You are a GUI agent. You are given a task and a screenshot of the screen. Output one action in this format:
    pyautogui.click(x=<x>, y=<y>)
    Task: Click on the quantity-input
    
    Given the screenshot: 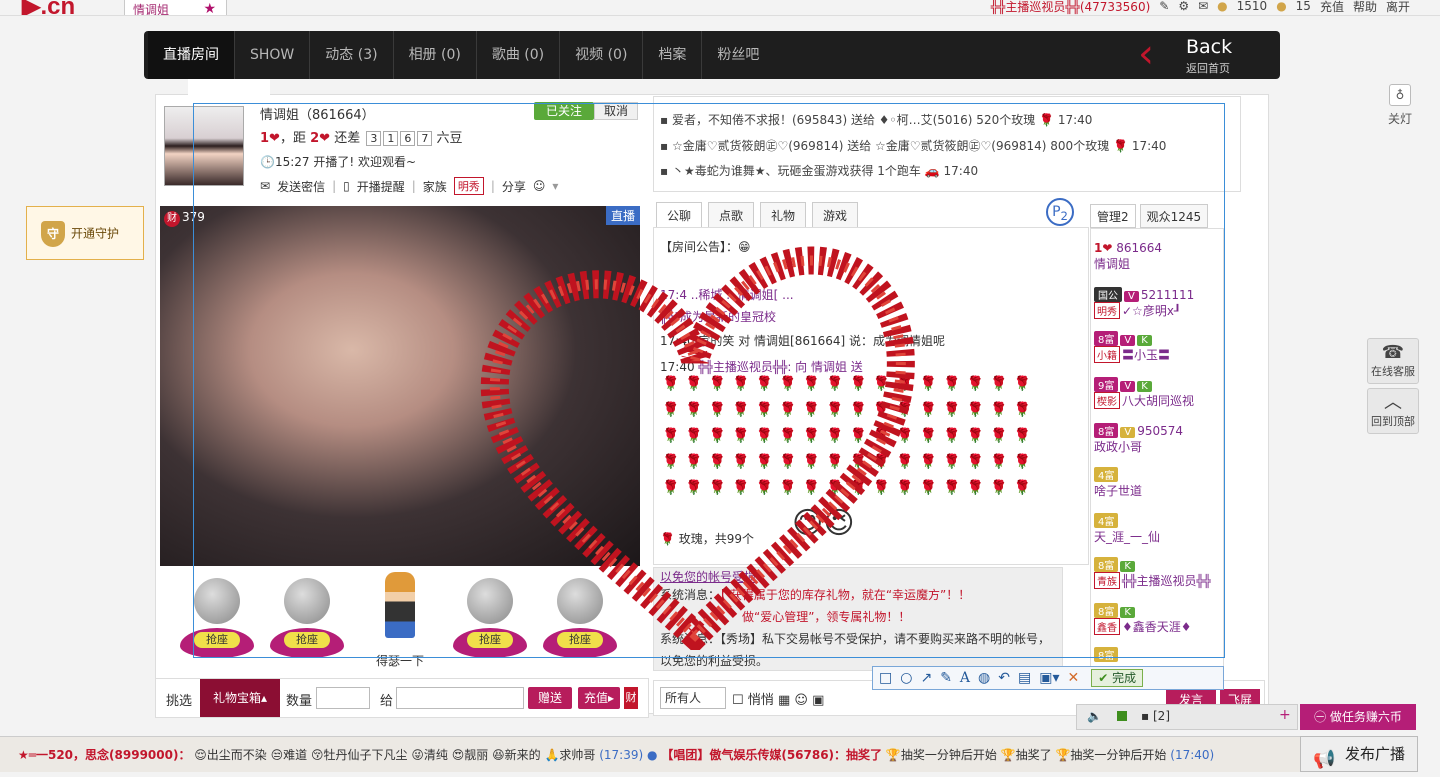 What is the action you would take?
    pyautogui.click(x=343, y=698)
    